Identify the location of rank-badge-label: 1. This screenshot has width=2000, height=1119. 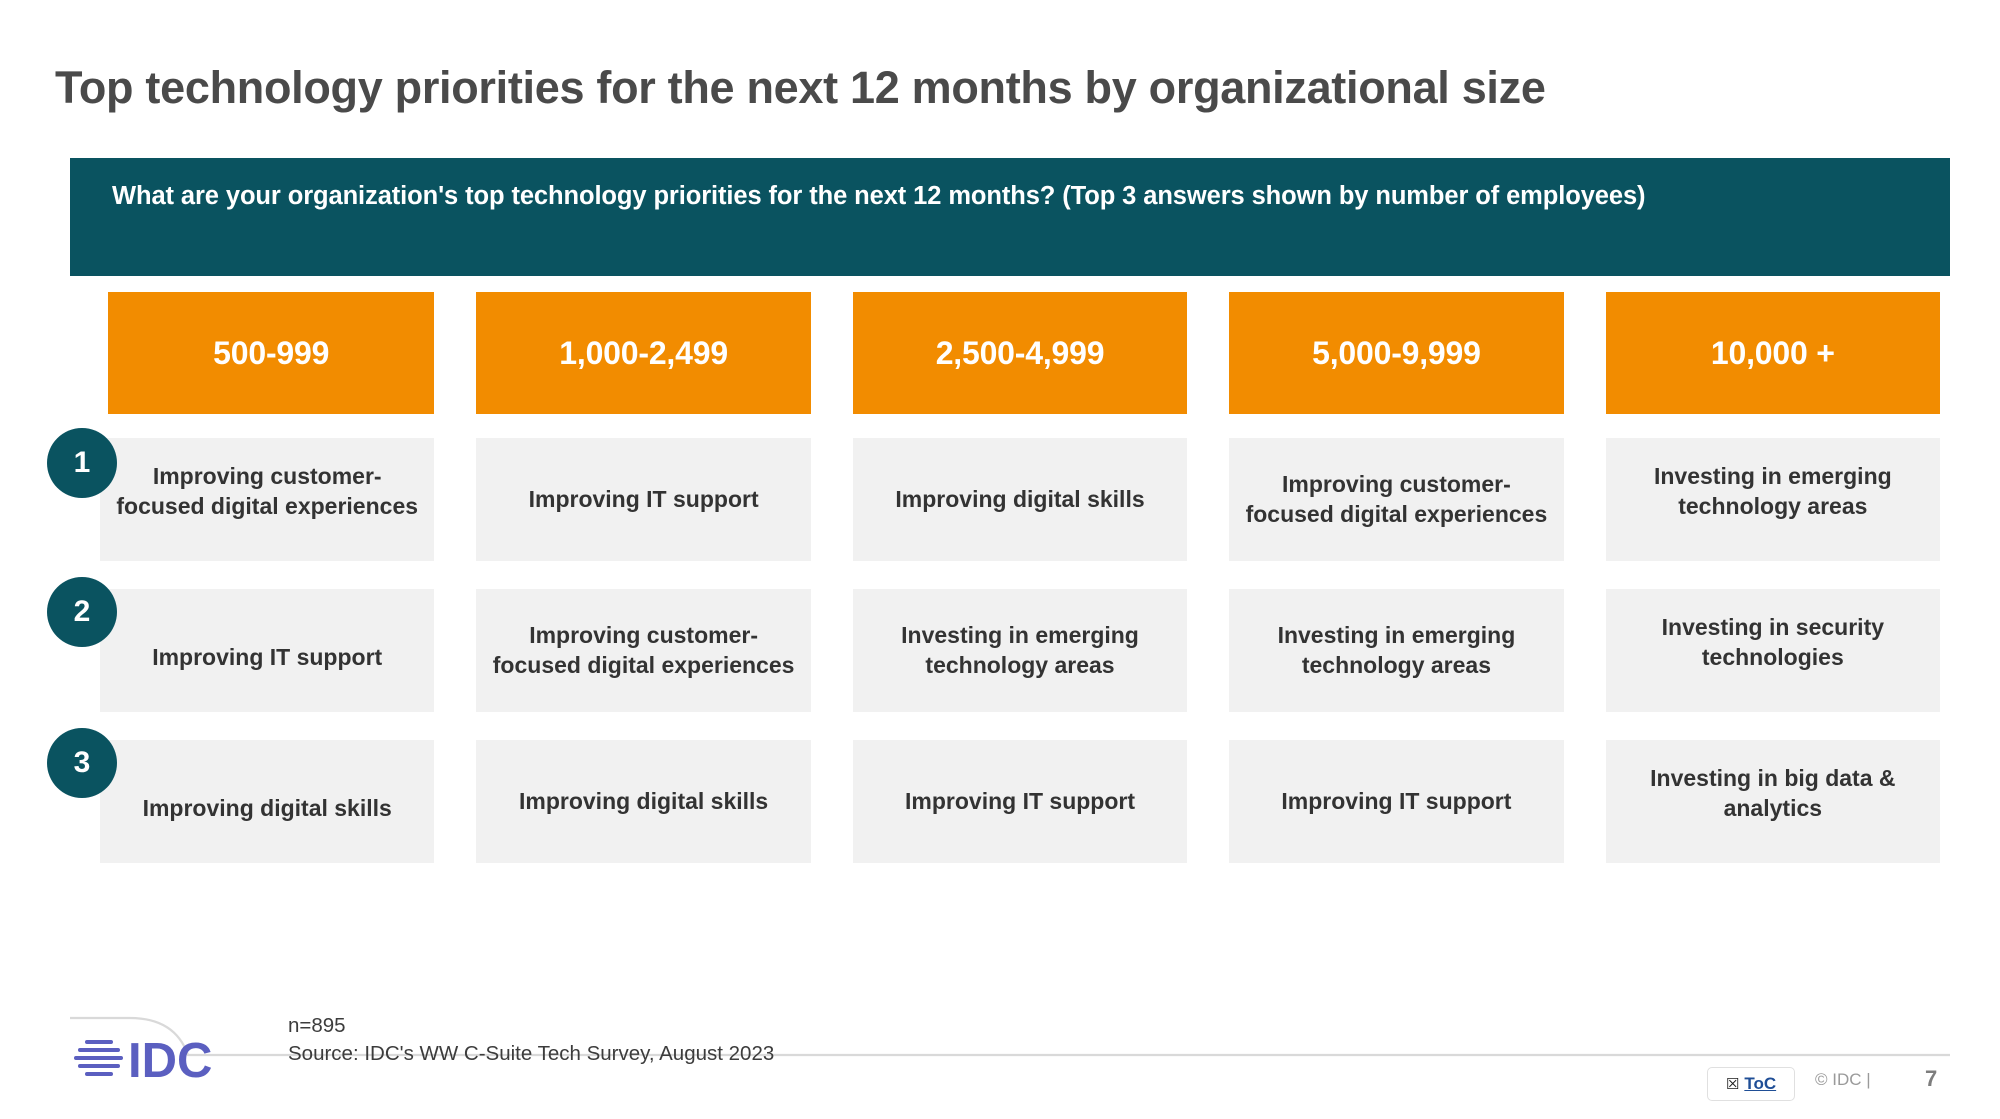
(82, 462).